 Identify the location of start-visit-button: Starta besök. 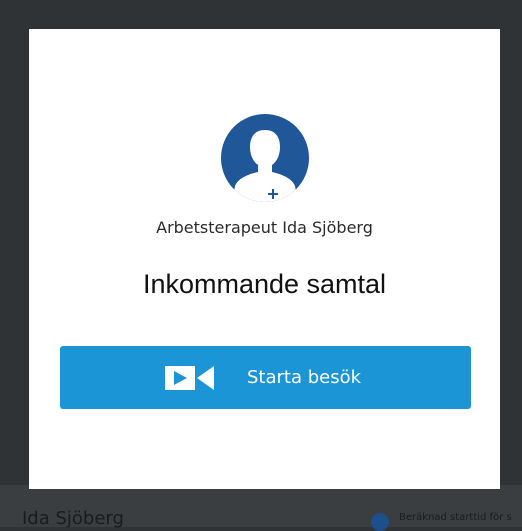
(265, 377).